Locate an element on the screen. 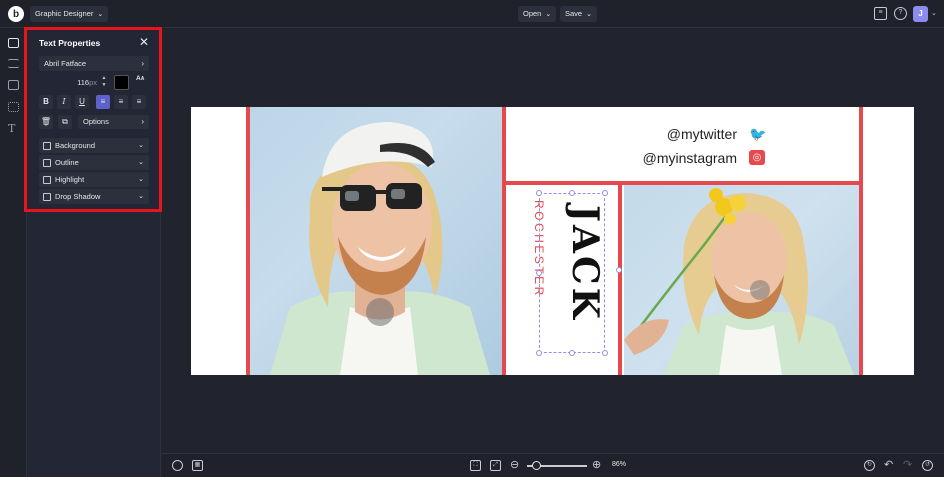  drop-shadow-effect-row: Drop Shadow ⌄ is located at coordinates (94, 196).